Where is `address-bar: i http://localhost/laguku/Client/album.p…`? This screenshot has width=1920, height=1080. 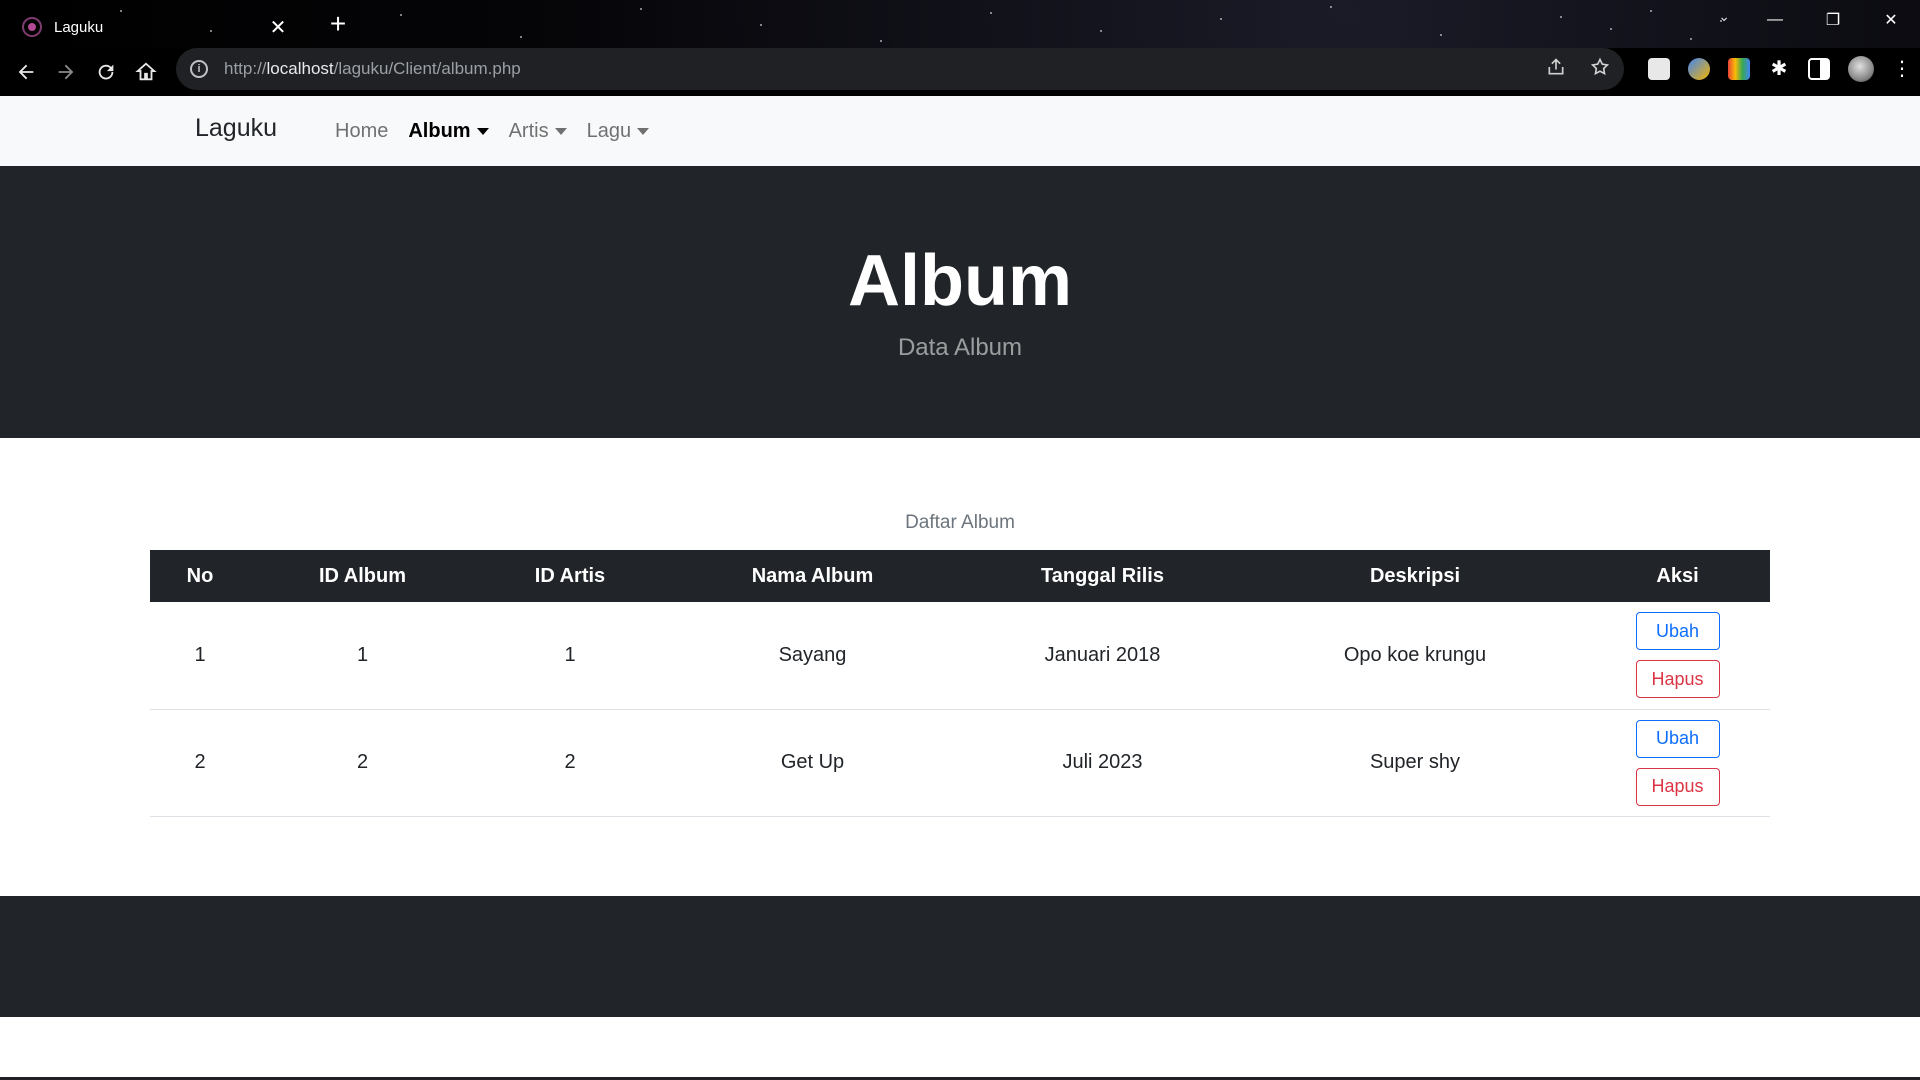 address-bar: i http://localhost/laguku/Client/album.p… is located at coordinates (900, 69).